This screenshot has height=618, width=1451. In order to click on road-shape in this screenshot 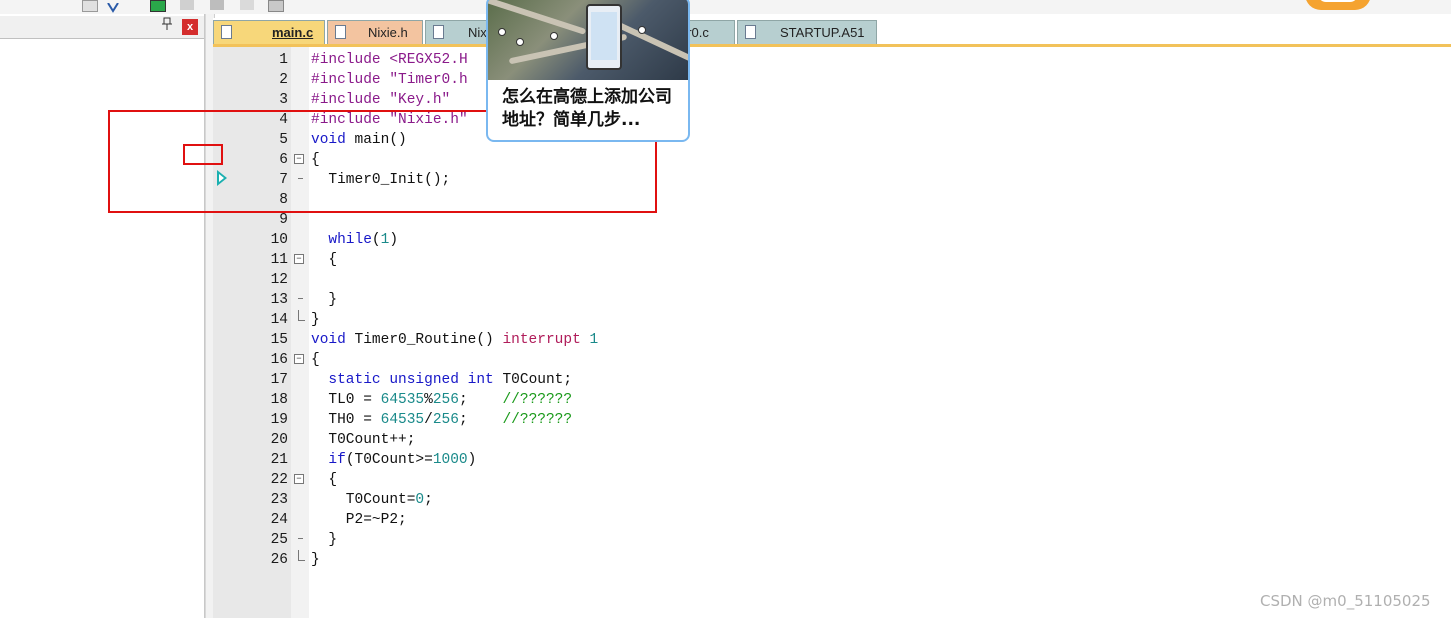, I will do `click(649, 41)`.